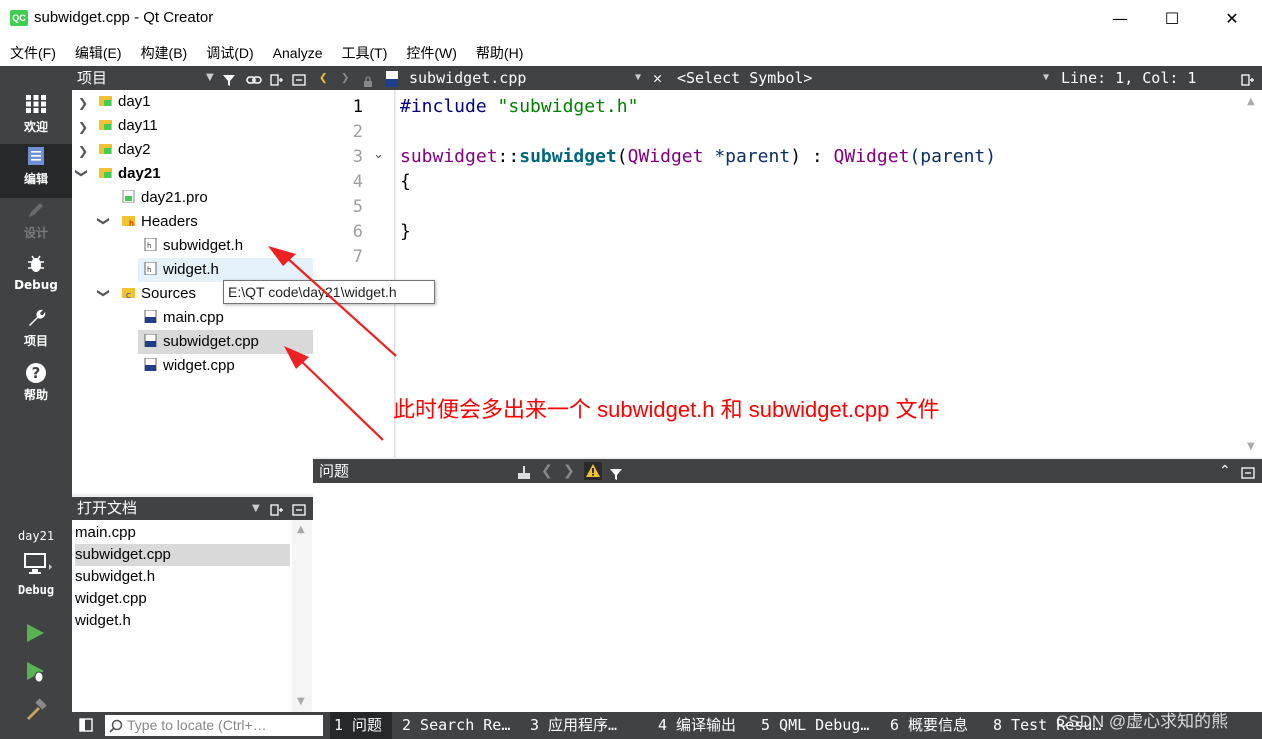 The image size is (1262, 739). Describe the element at coordinates (1142, 721) in the screenshot. I see `watermark: CSDN @虚心求知的熊` at that location.